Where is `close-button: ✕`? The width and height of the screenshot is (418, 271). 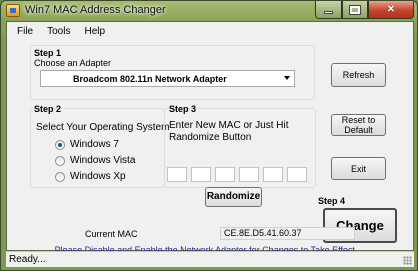 close-button: ✕ is located at coordinates (391, 10).